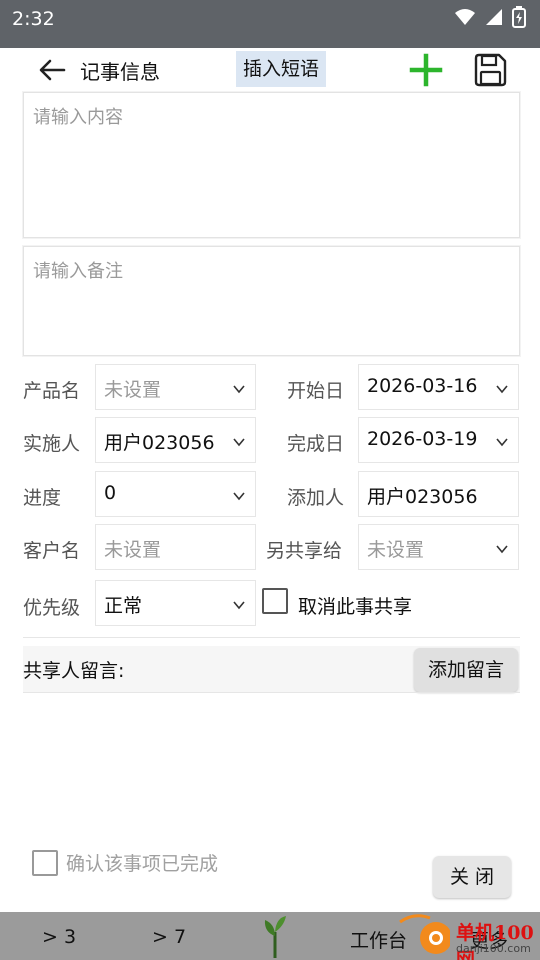  What do you see at coordinates (123, 606) in the screenshot?
I see `priority-value: 正常` at bounding box center [123, 606].